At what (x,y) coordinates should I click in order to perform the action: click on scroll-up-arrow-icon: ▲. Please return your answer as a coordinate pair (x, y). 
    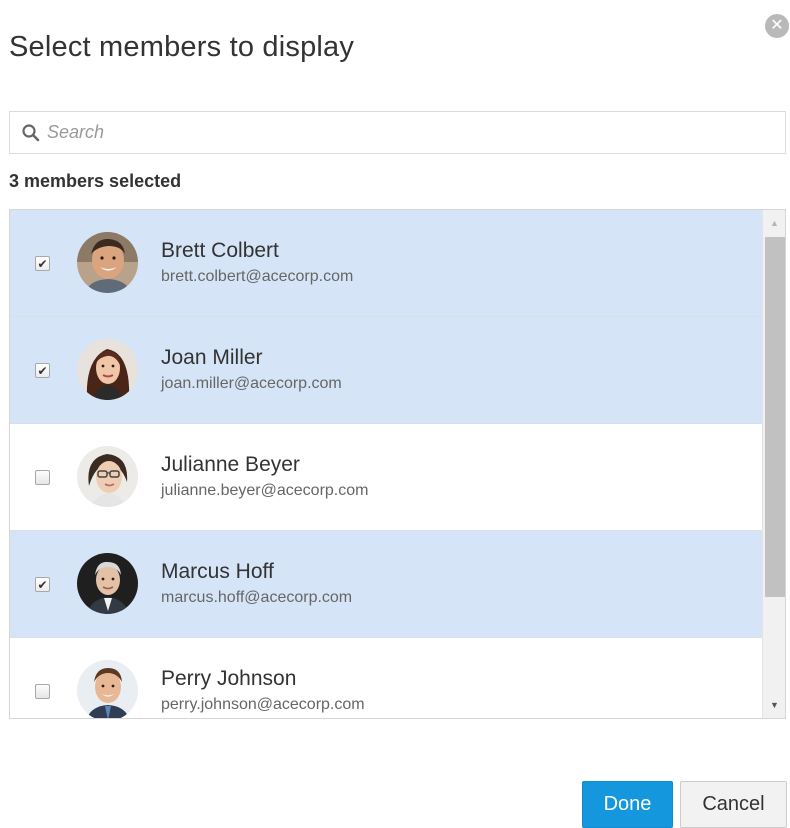
    Looking at the image, I should click on (774, 223).